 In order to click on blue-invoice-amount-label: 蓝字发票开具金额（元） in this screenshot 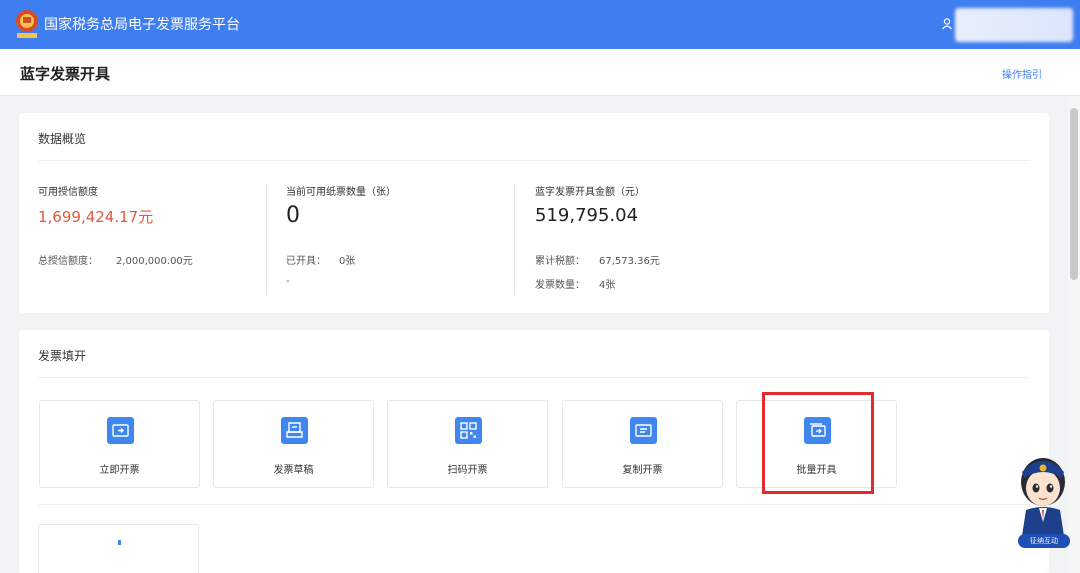, I will do `click(590, 192)`.